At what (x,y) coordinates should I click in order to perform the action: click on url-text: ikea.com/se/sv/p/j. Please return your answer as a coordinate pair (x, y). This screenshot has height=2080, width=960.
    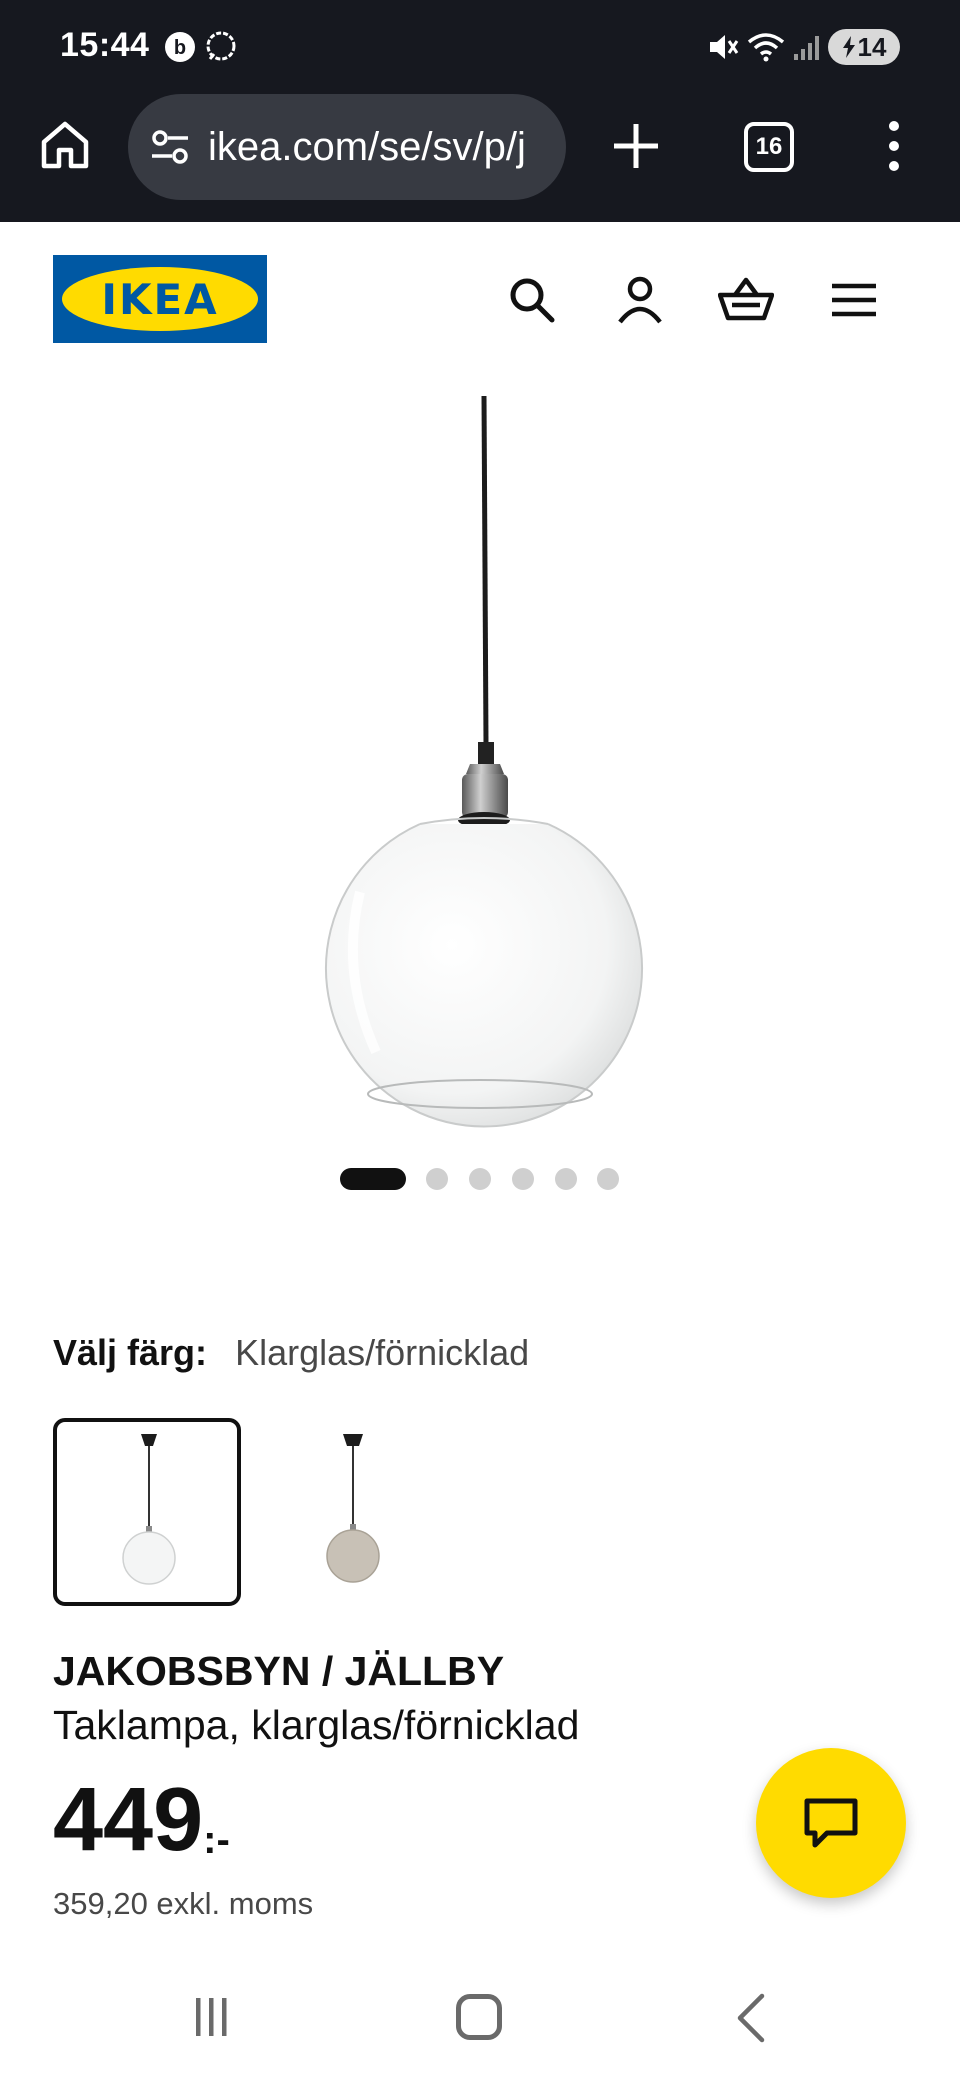
    Looking at the image, I should click on (367, 146).